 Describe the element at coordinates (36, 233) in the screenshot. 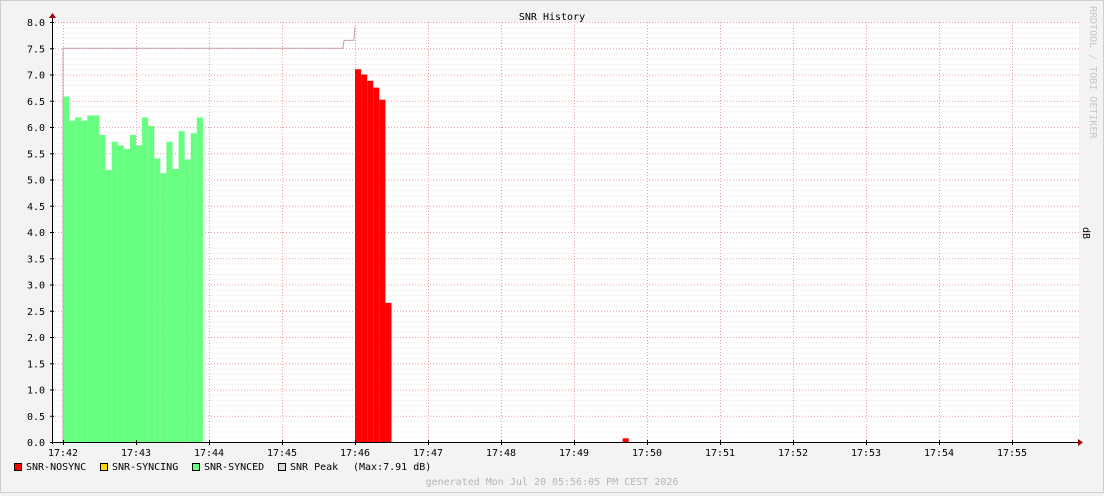

I see `y-tick-label: 4.0` at that location.